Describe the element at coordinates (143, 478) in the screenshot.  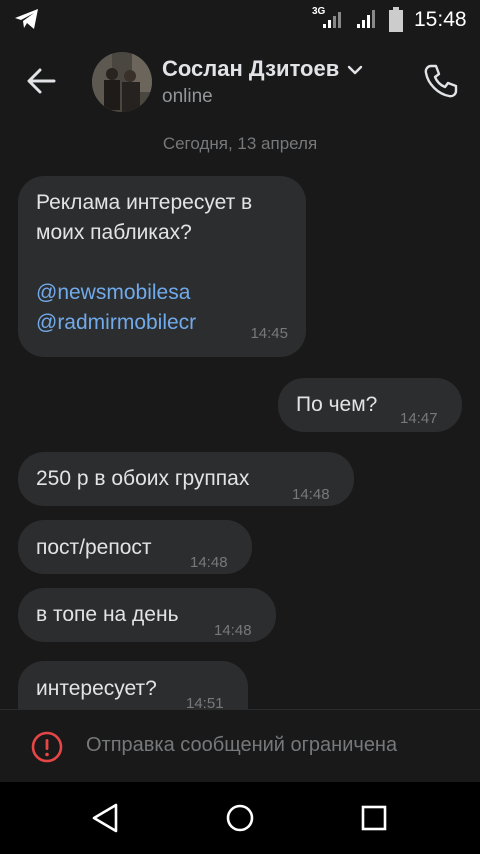
I see `message-text: 250 р в обоих группах` at that location.